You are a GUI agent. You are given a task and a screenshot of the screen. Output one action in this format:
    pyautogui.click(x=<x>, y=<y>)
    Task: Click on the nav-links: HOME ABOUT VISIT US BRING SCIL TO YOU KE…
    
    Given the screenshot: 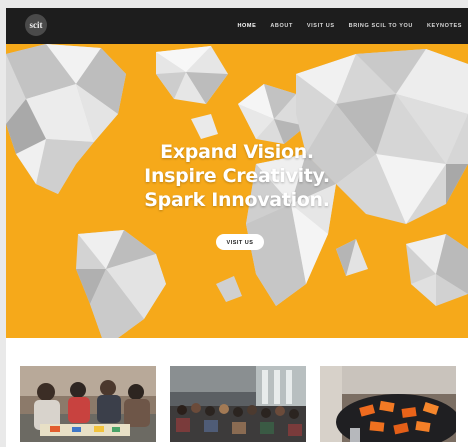 What is the action you would take?
    pyautogui.click(x=349, y=26)
    